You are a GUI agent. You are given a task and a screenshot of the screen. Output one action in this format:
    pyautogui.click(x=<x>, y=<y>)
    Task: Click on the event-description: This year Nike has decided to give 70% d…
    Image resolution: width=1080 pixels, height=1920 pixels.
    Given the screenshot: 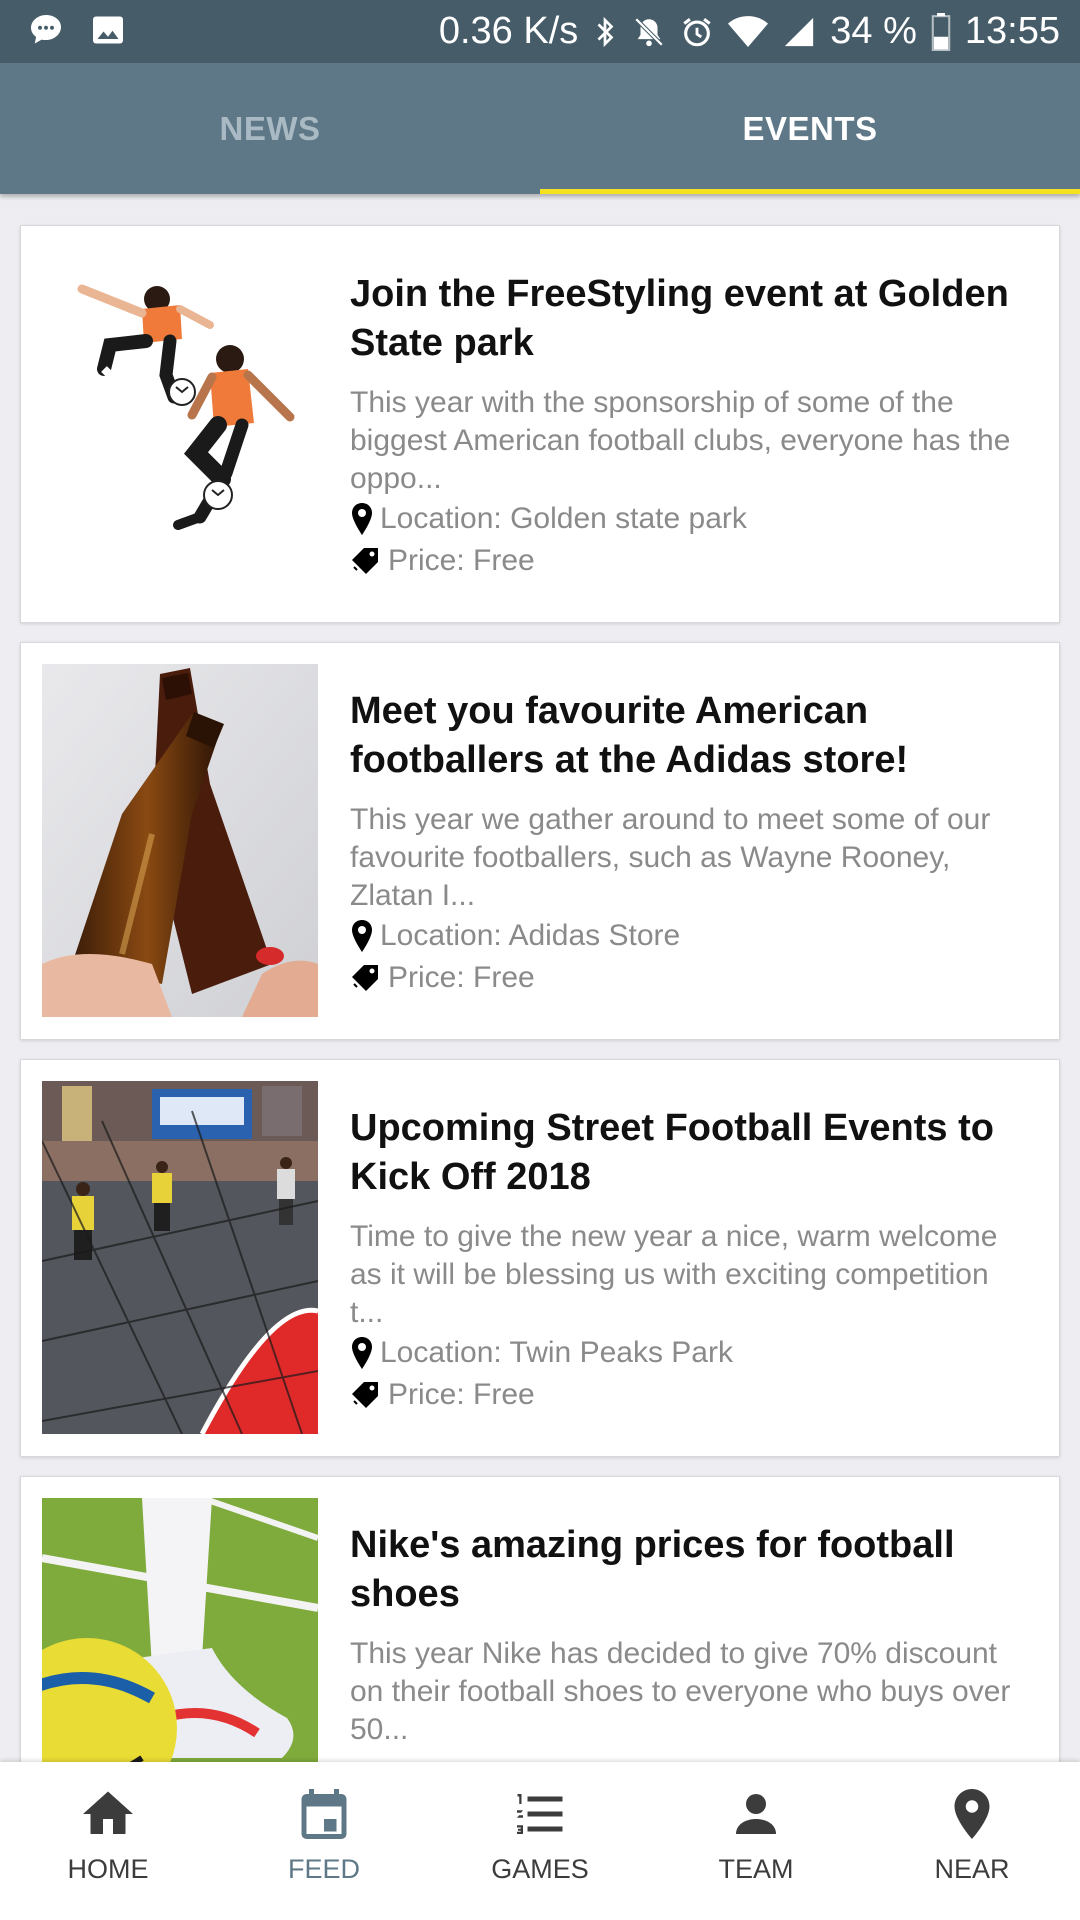 What is the action you would take?
    pyautogui.click(x=680, y=1691)
    